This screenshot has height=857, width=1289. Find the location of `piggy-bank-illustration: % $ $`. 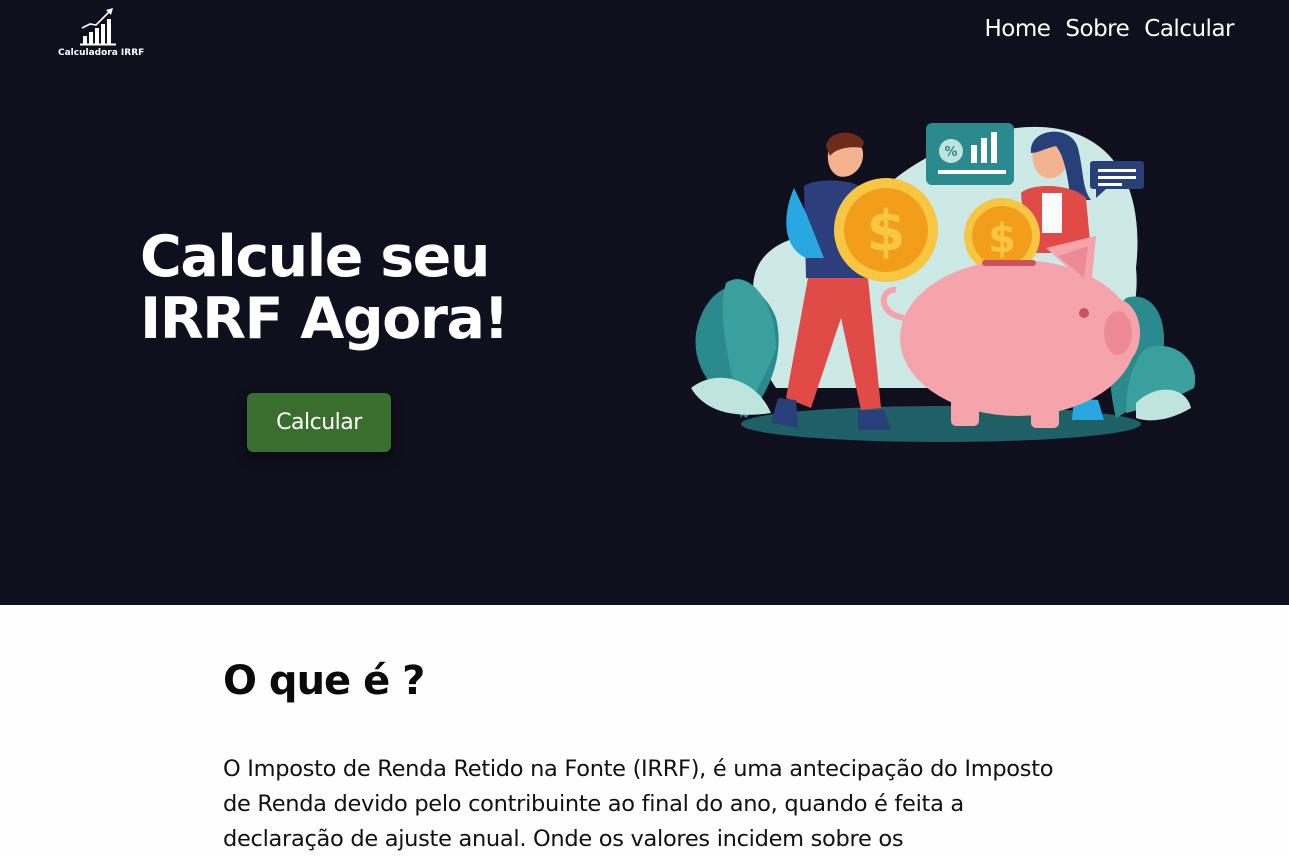

piggy-bank-illustration: % $ $ is located at coordinates (943, 282).